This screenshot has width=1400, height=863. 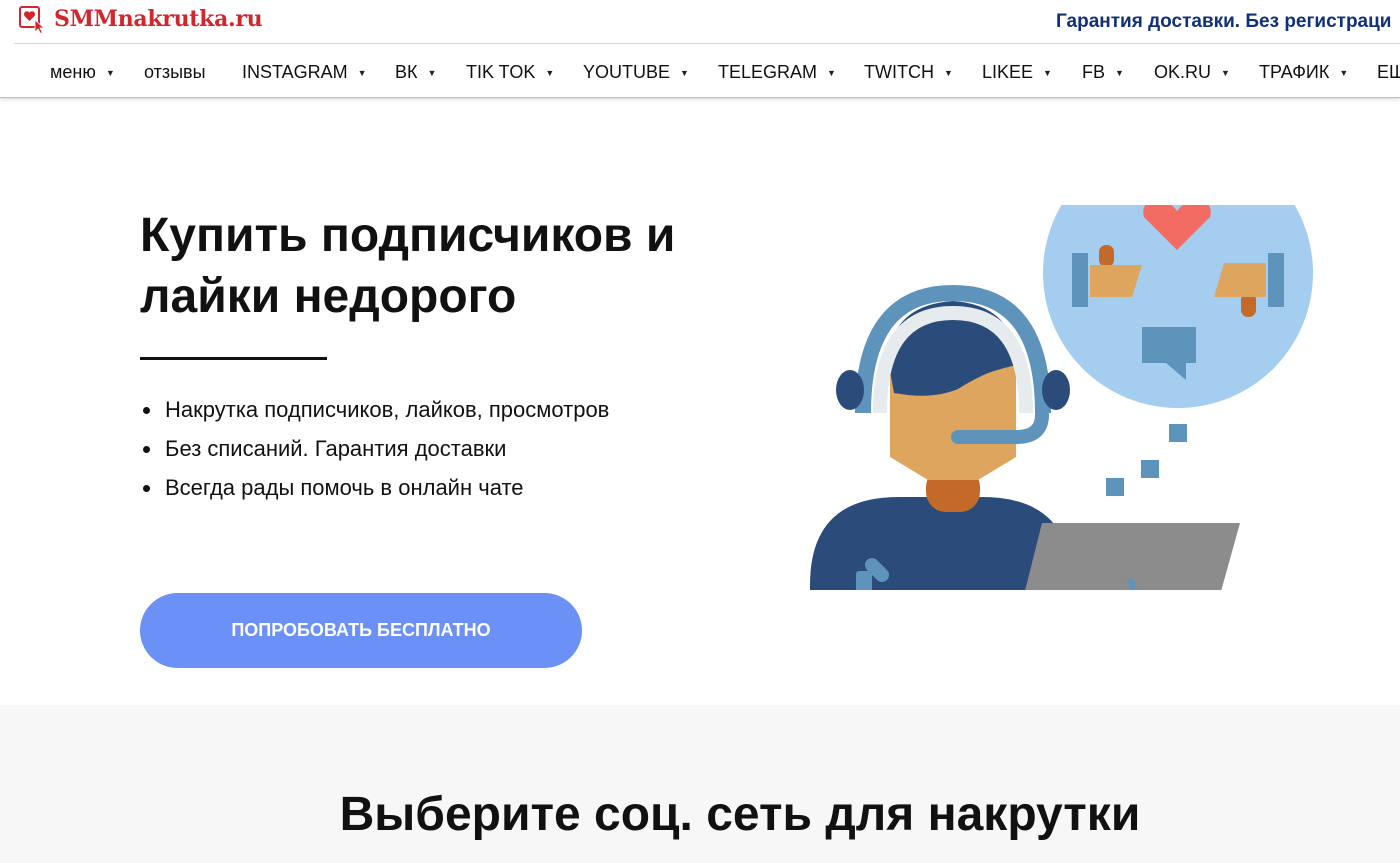 What do you see at coordinates (1094, 72) in the screenshot?
I see `nav-item-label: FB` at bounding box center [1094, 72].